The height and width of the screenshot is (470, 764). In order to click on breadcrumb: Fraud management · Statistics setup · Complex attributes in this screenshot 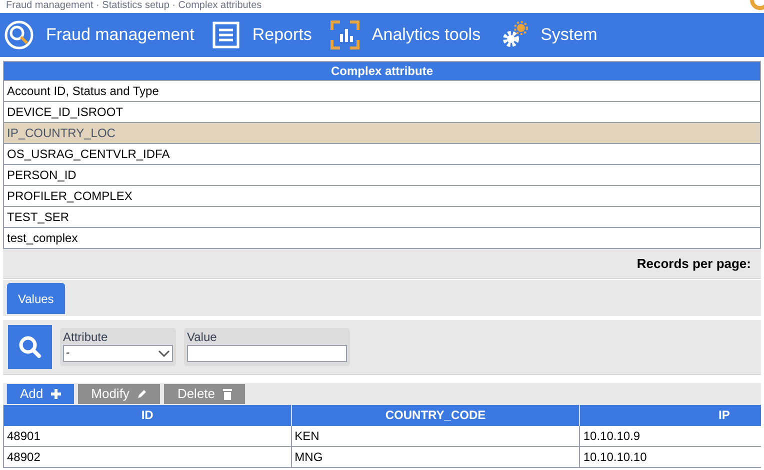, I will do `click(134, 6)`.